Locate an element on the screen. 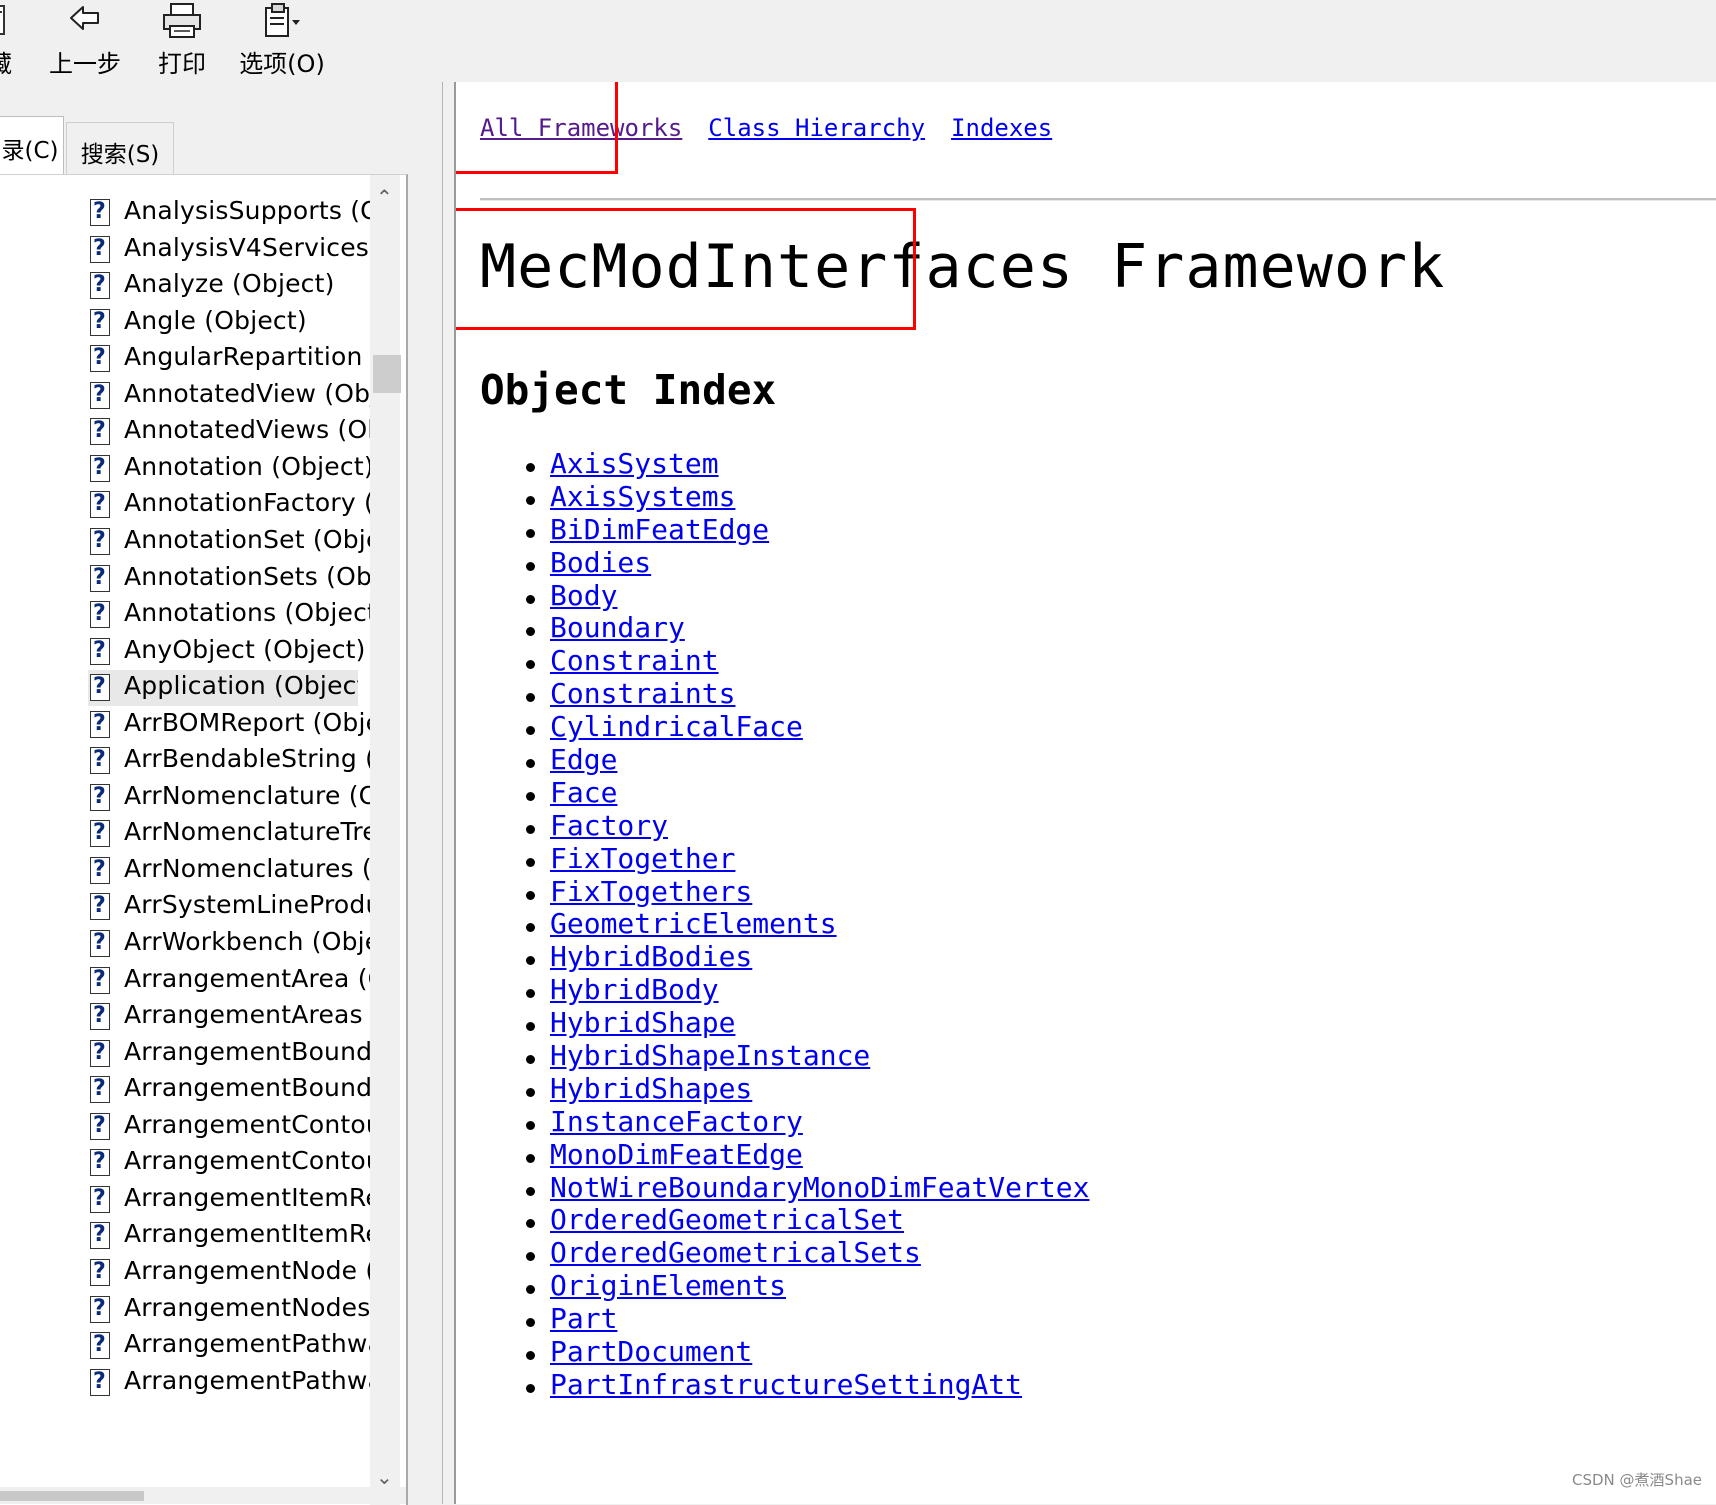 This screenshot has width=1716, height=1505. object-link: HybridShape is located at coordinates (642, 1022).